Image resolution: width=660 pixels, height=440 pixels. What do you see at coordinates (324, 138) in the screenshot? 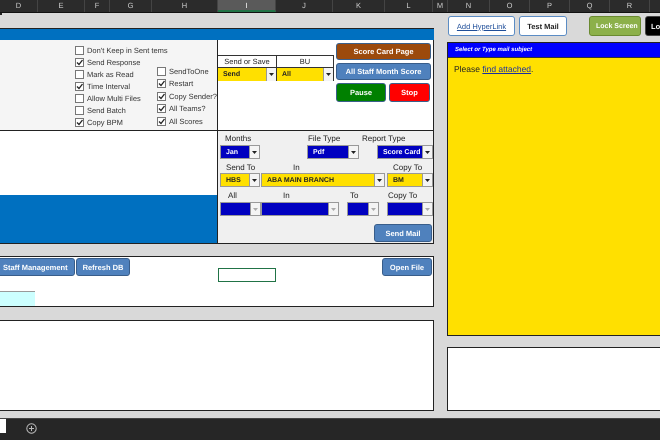
I see `field-label: File Type` at bounding box center [324, 138].